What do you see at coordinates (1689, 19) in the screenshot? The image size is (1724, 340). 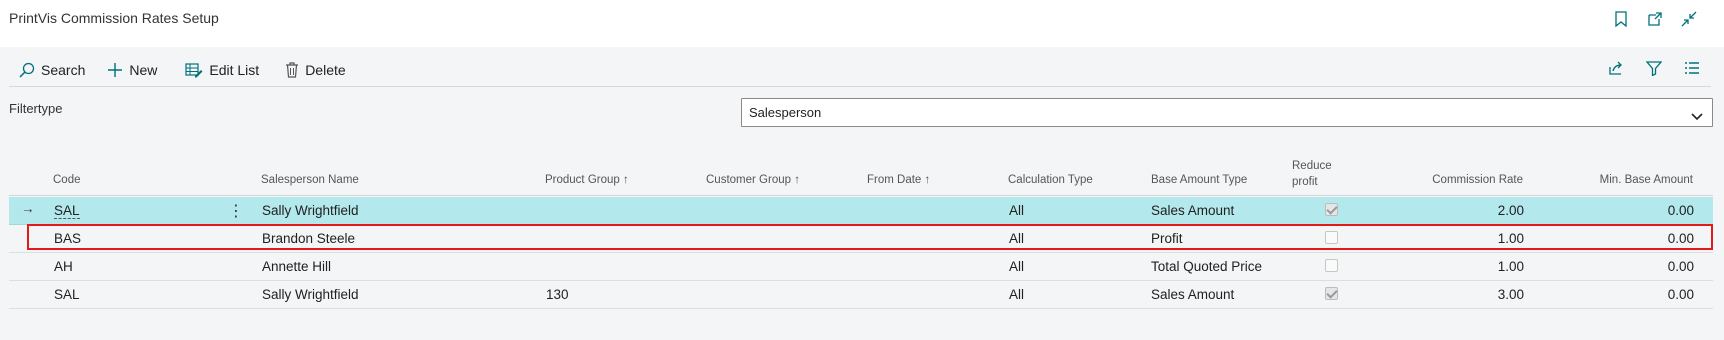 I see `collapse-icon` at bounding box center [1689, 19].